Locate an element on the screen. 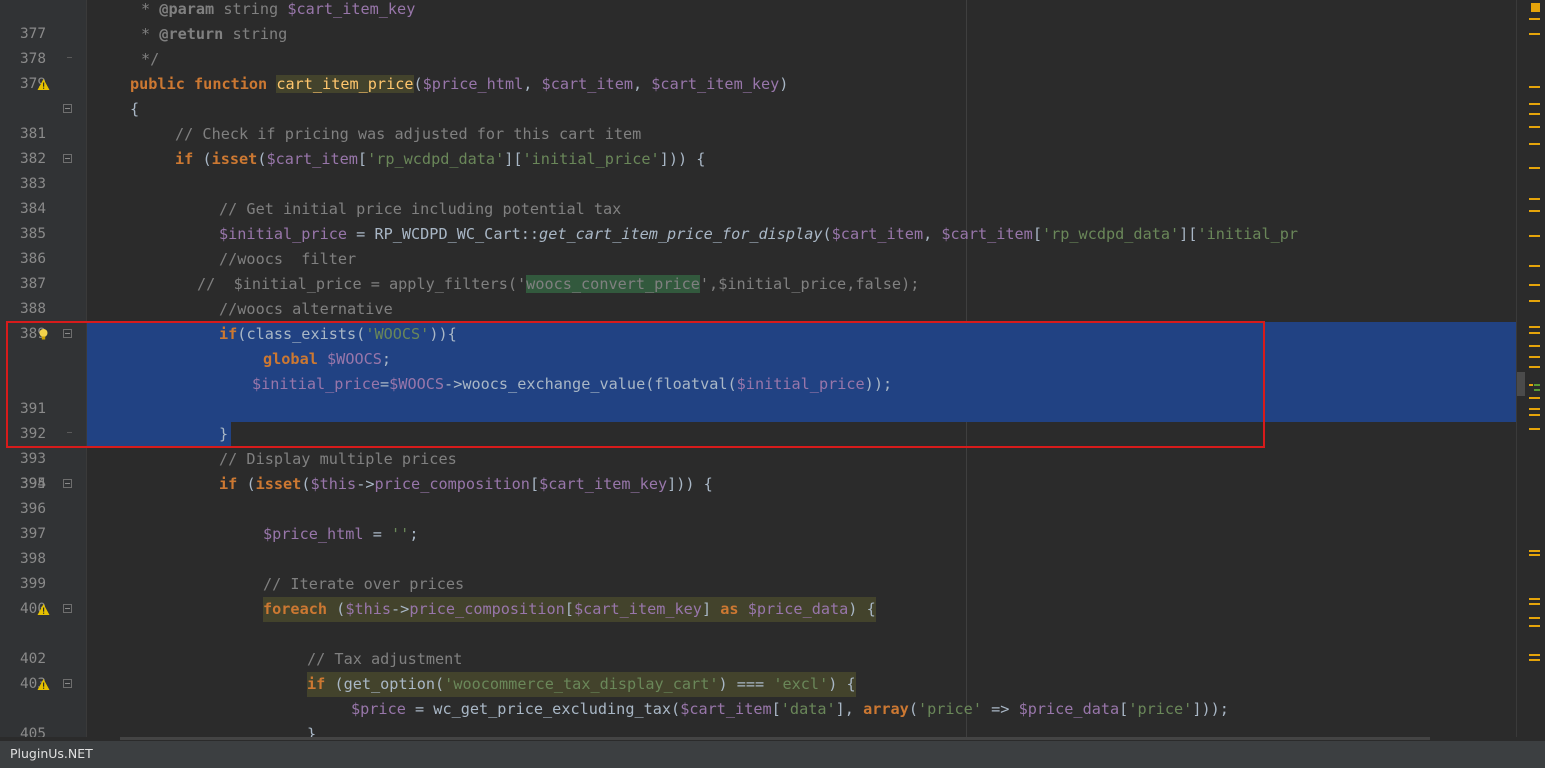 The width and height of the screenshot is (1545, 768). selection-background is located at coordinates (159, 434).